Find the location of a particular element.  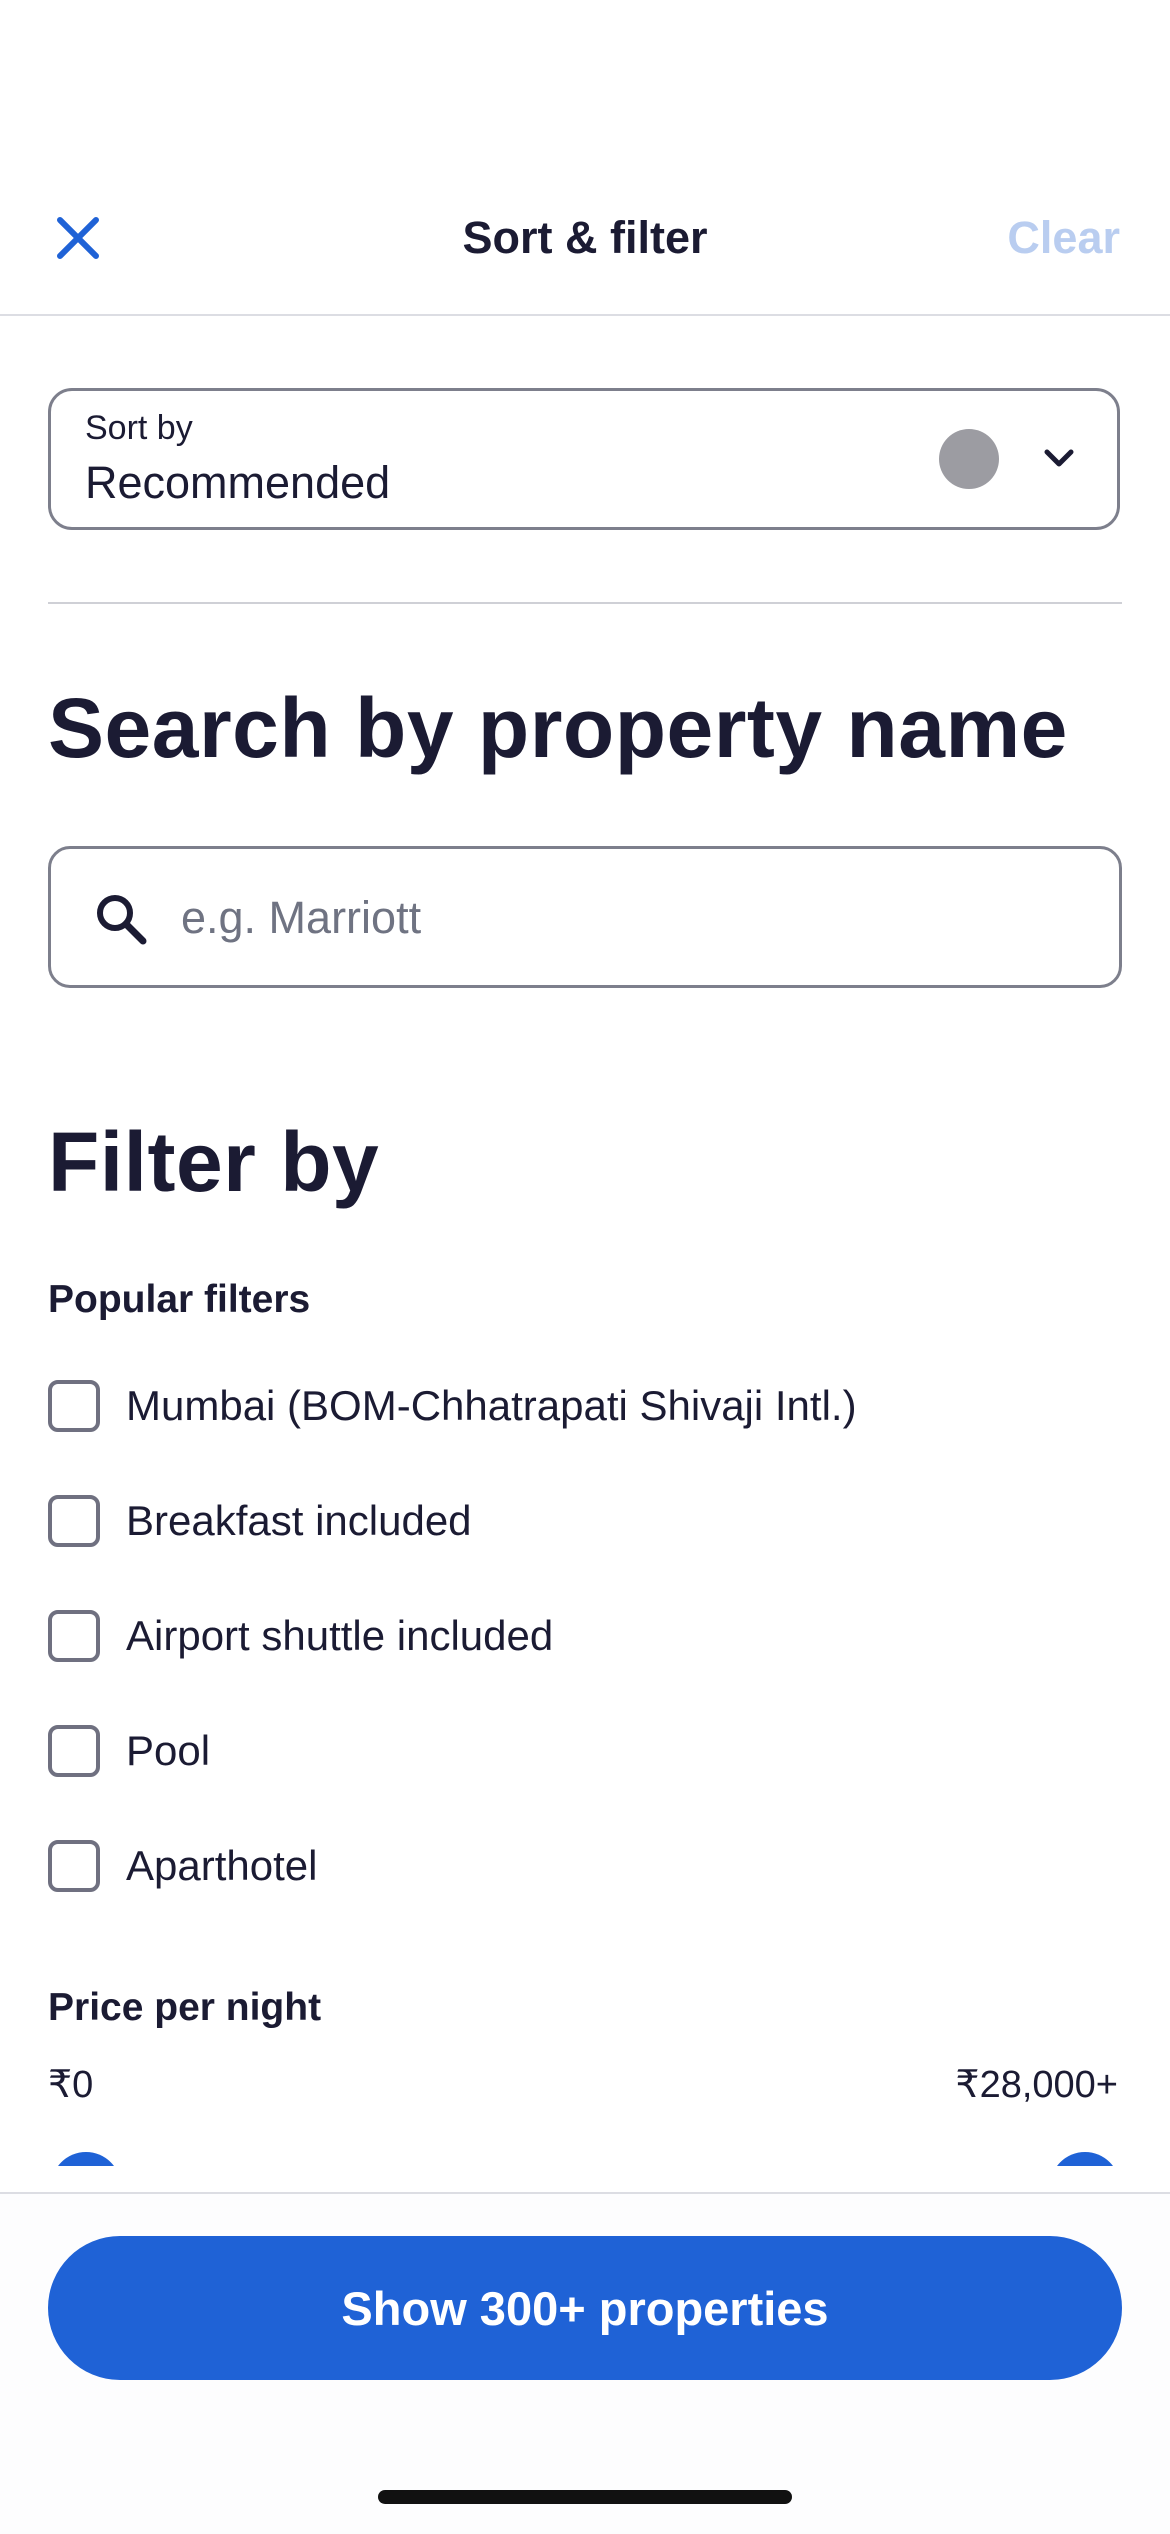

filter-option-mumbai-airport: Mumbai (BOM-Chhatrapati Shivaji Intl.) is located at coordinates (452, 1406).